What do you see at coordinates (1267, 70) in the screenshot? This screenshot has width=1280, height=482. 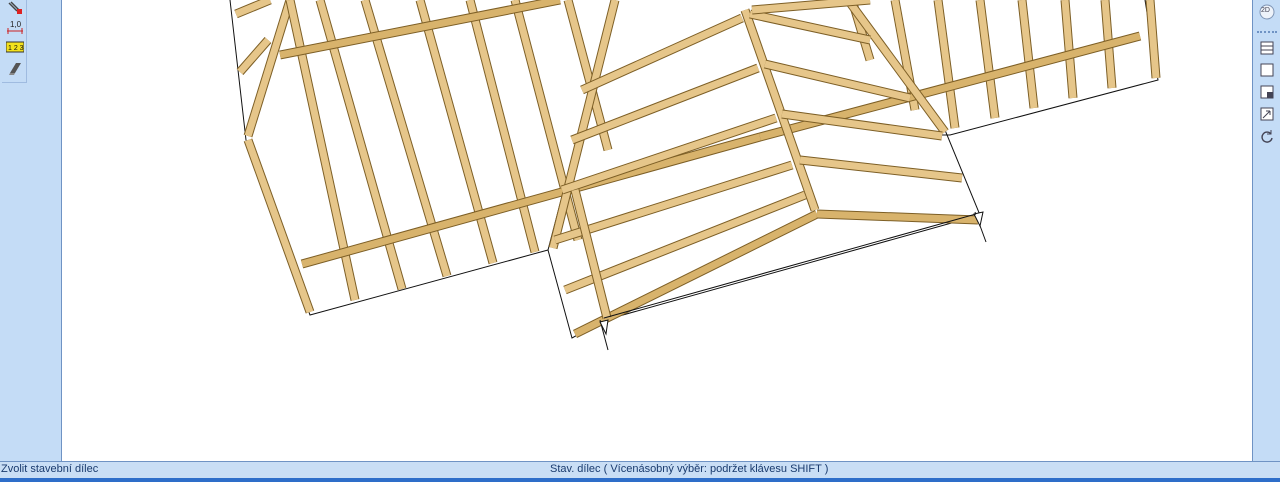 I see `frame-icon` at bounding box center [1267, 70].